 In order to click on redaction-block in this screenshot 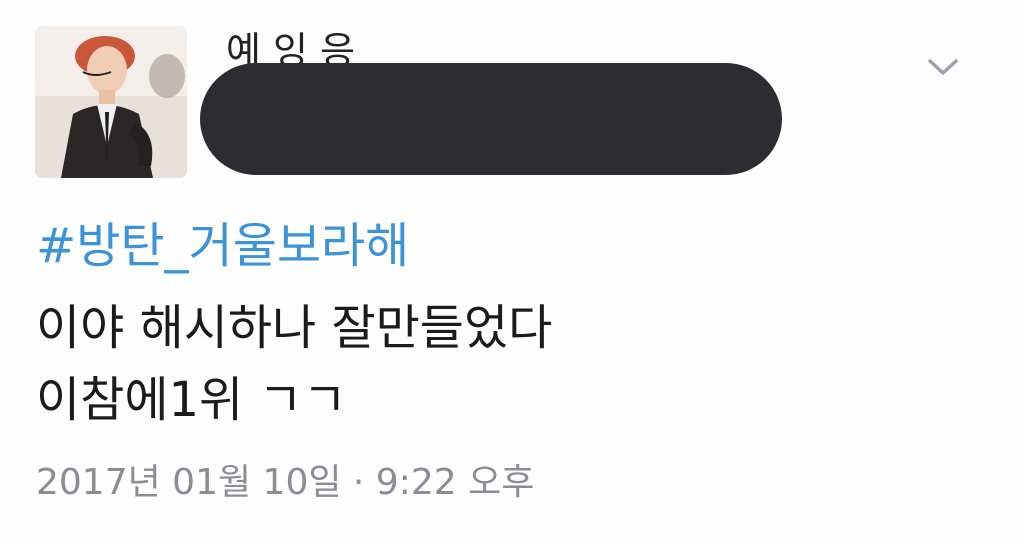, I will do `click(491, 119)`.